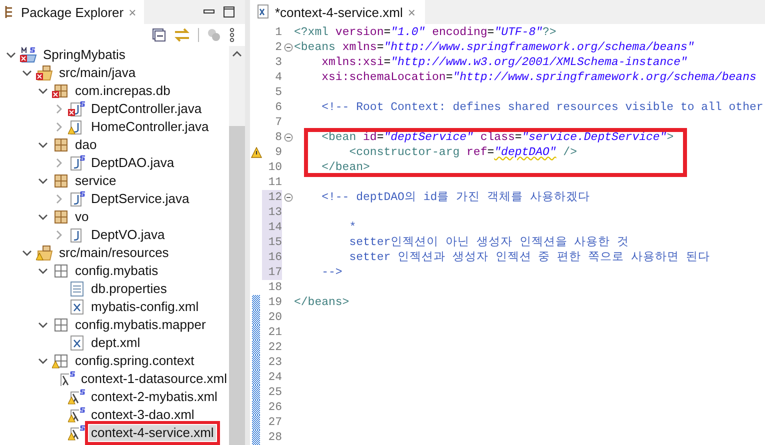 The height and width of the screenshot is (445, 765). What do you see at coordinates (272, 227) in the screenshot?
I see `line-number: 14` at bounding box center [272, 227].